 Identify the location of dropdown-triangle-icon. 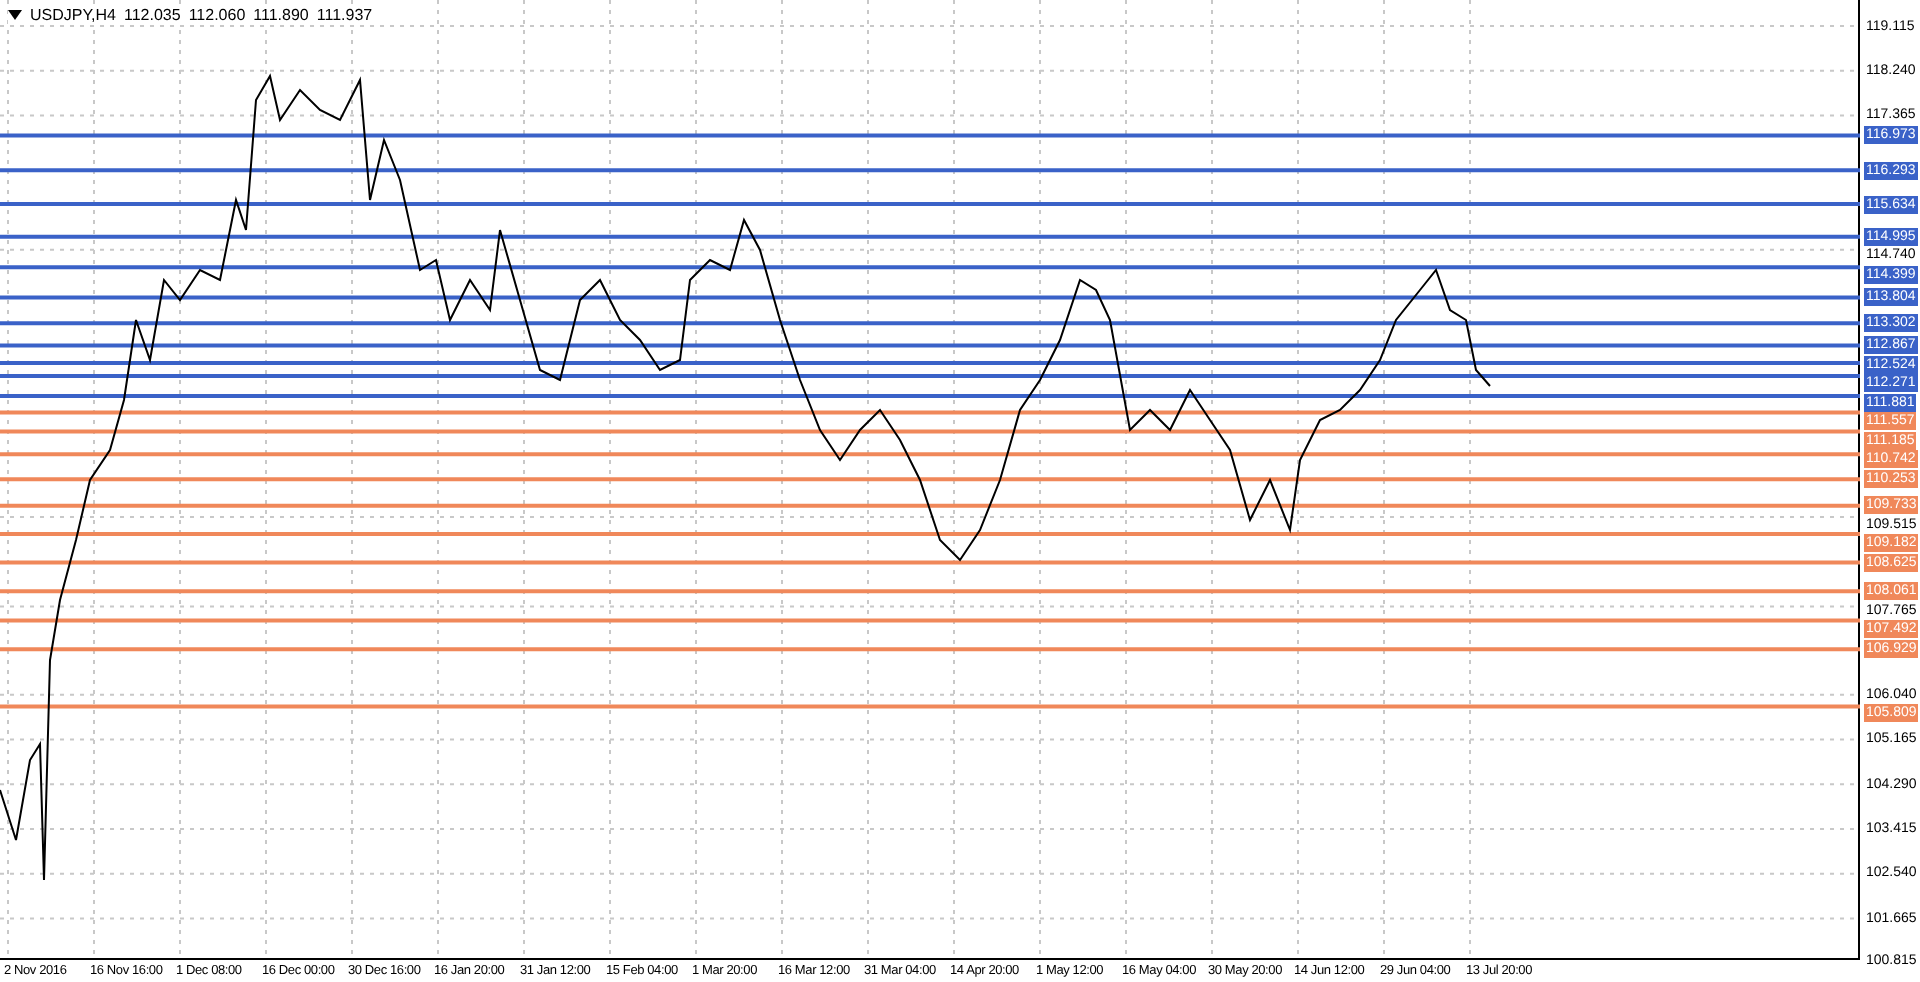
(15, 15).